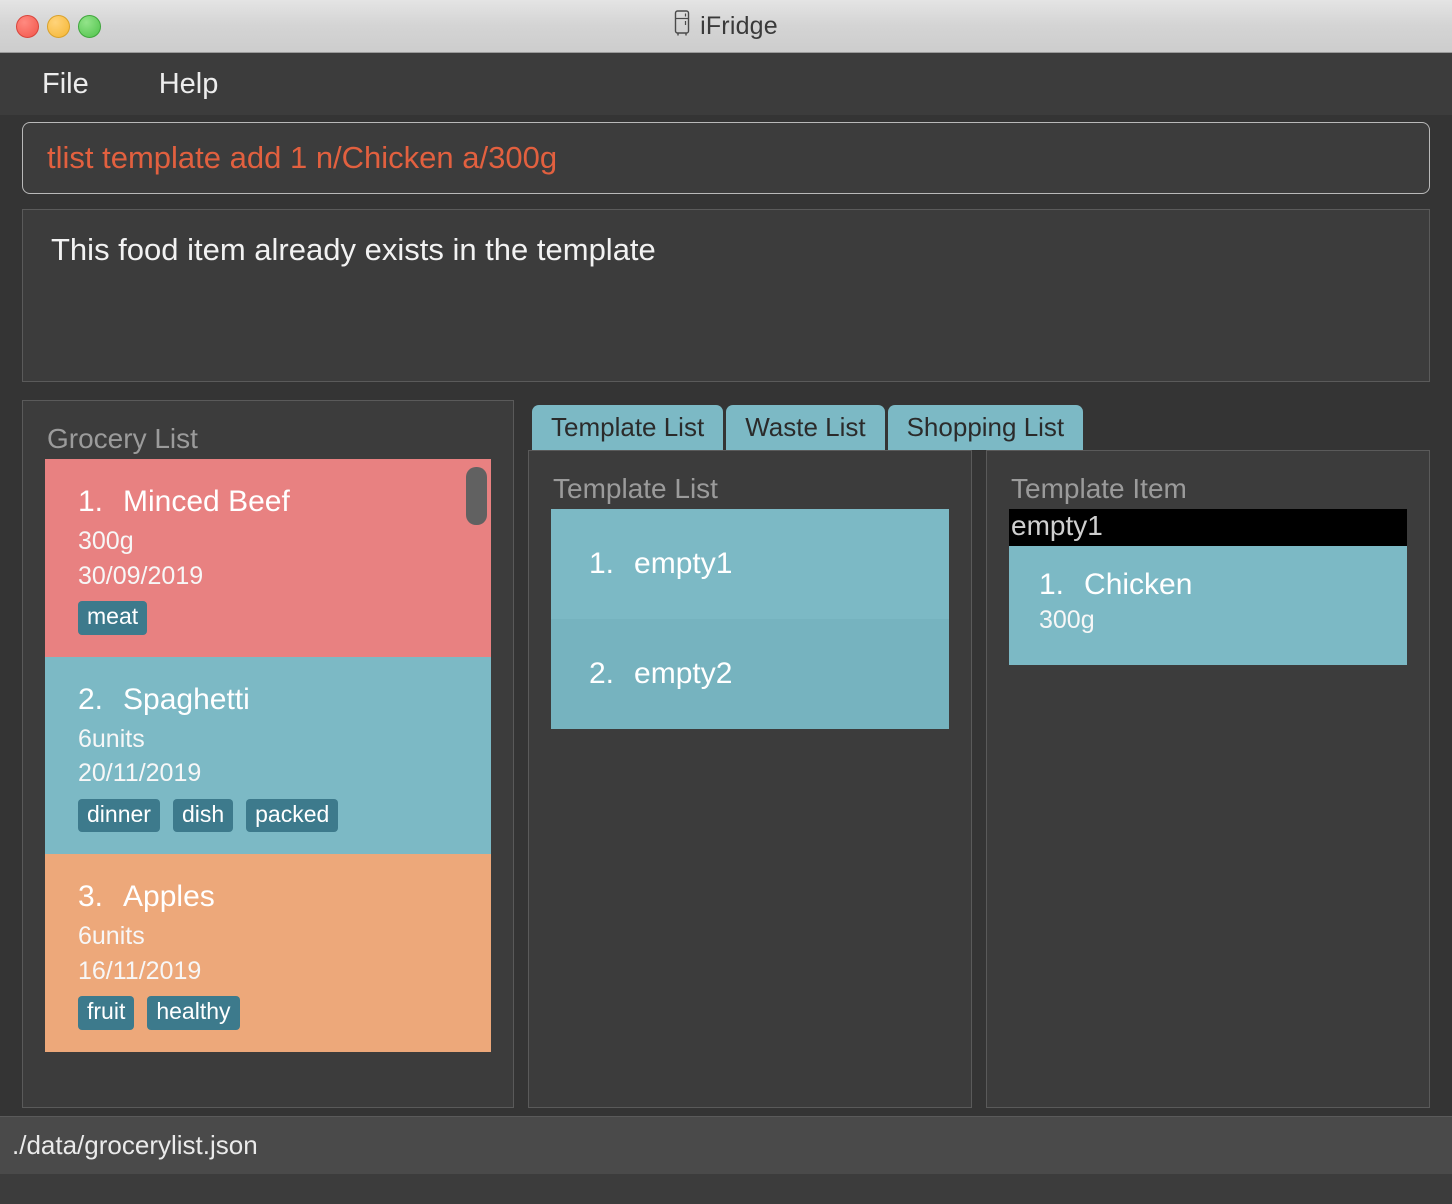 Image resolution: width=1452 pixels, height=1204 pixels. Describe the element at coordinates (206, 501) in the screenshot. I see `grocery-item-name: Minced Beef` at that location.